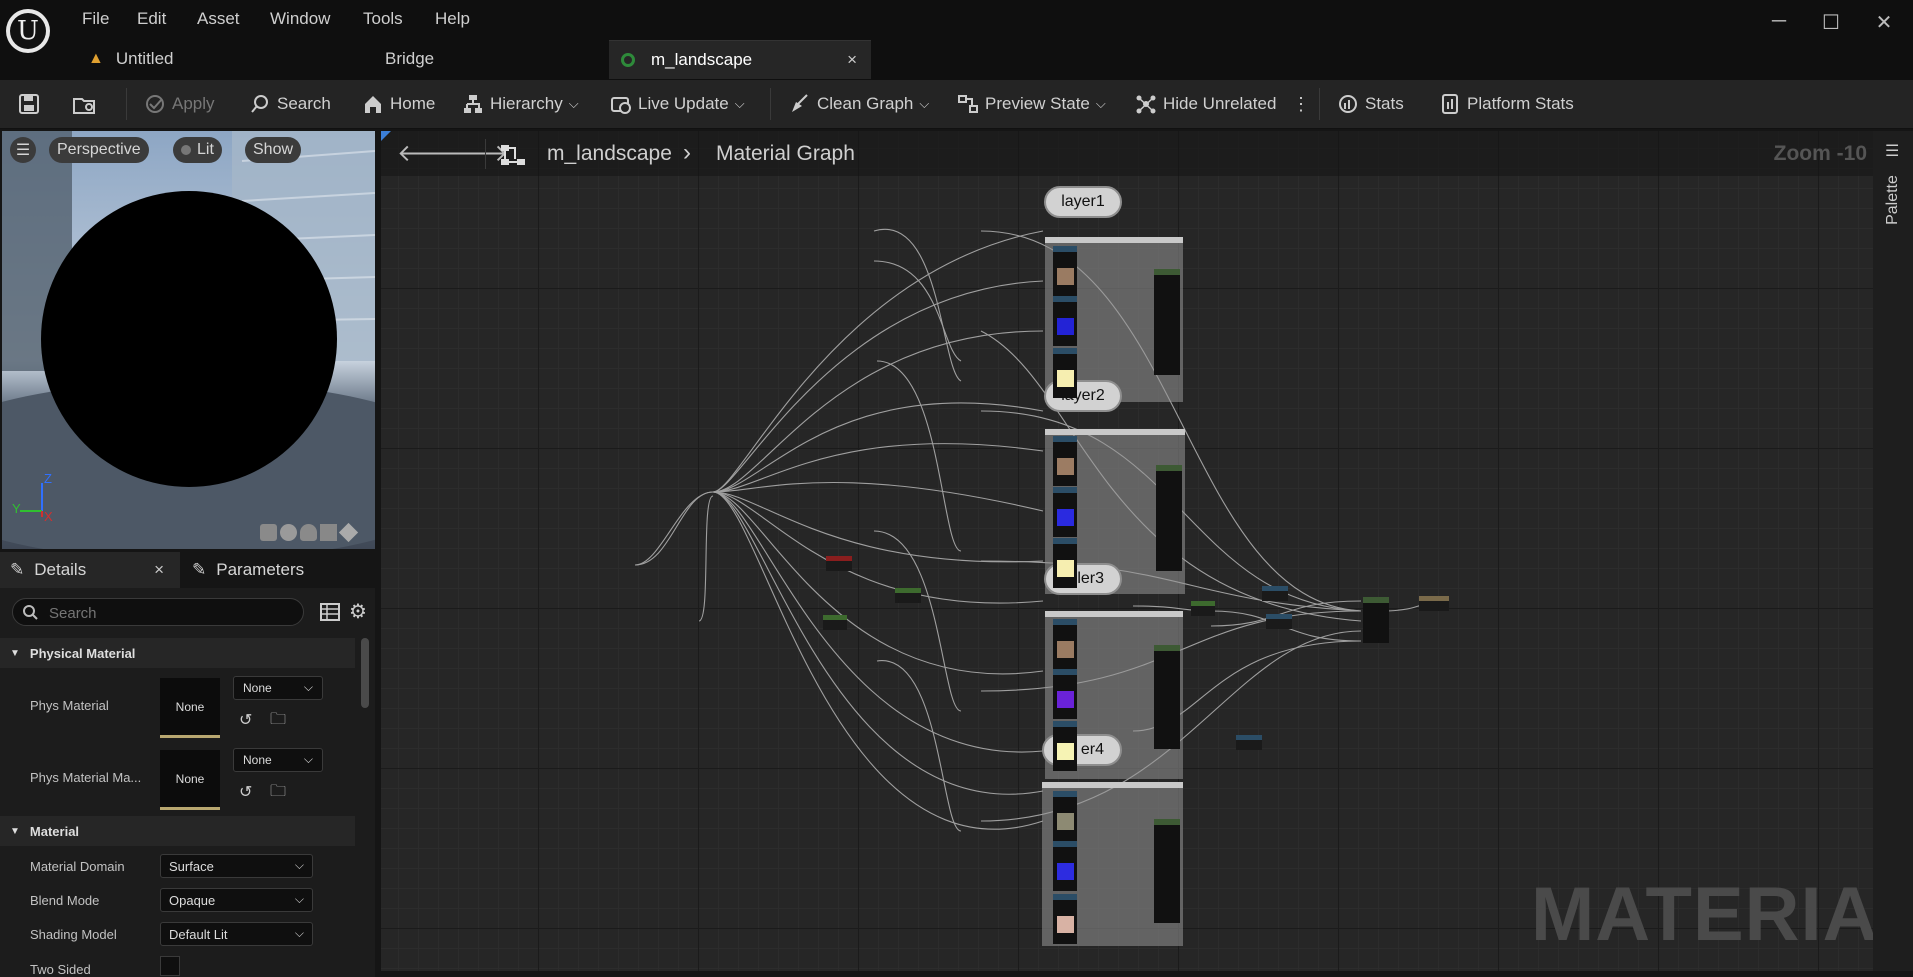 The height and width of the screenshot is (977, 1913). I want to click on material-domain-combo: Surface ⌵, so click(236, 866).